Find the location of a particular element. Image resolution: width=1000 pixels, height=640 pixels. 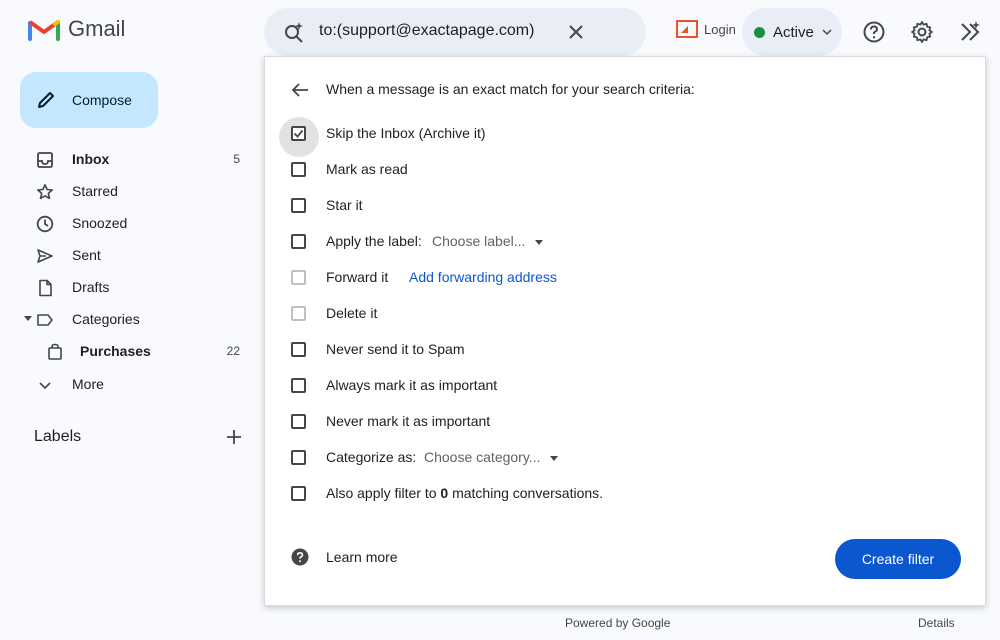

option-never-spam: Never send it to Spam is located at coordinates (378, 349).